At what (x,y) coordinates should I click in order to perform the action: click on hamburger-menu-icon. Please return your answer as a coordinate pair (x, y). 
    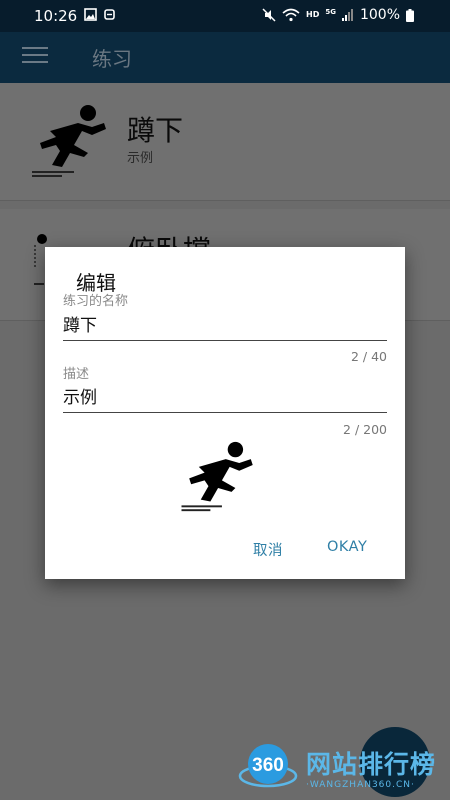
    Looking at the image, I should click on (35, 57).